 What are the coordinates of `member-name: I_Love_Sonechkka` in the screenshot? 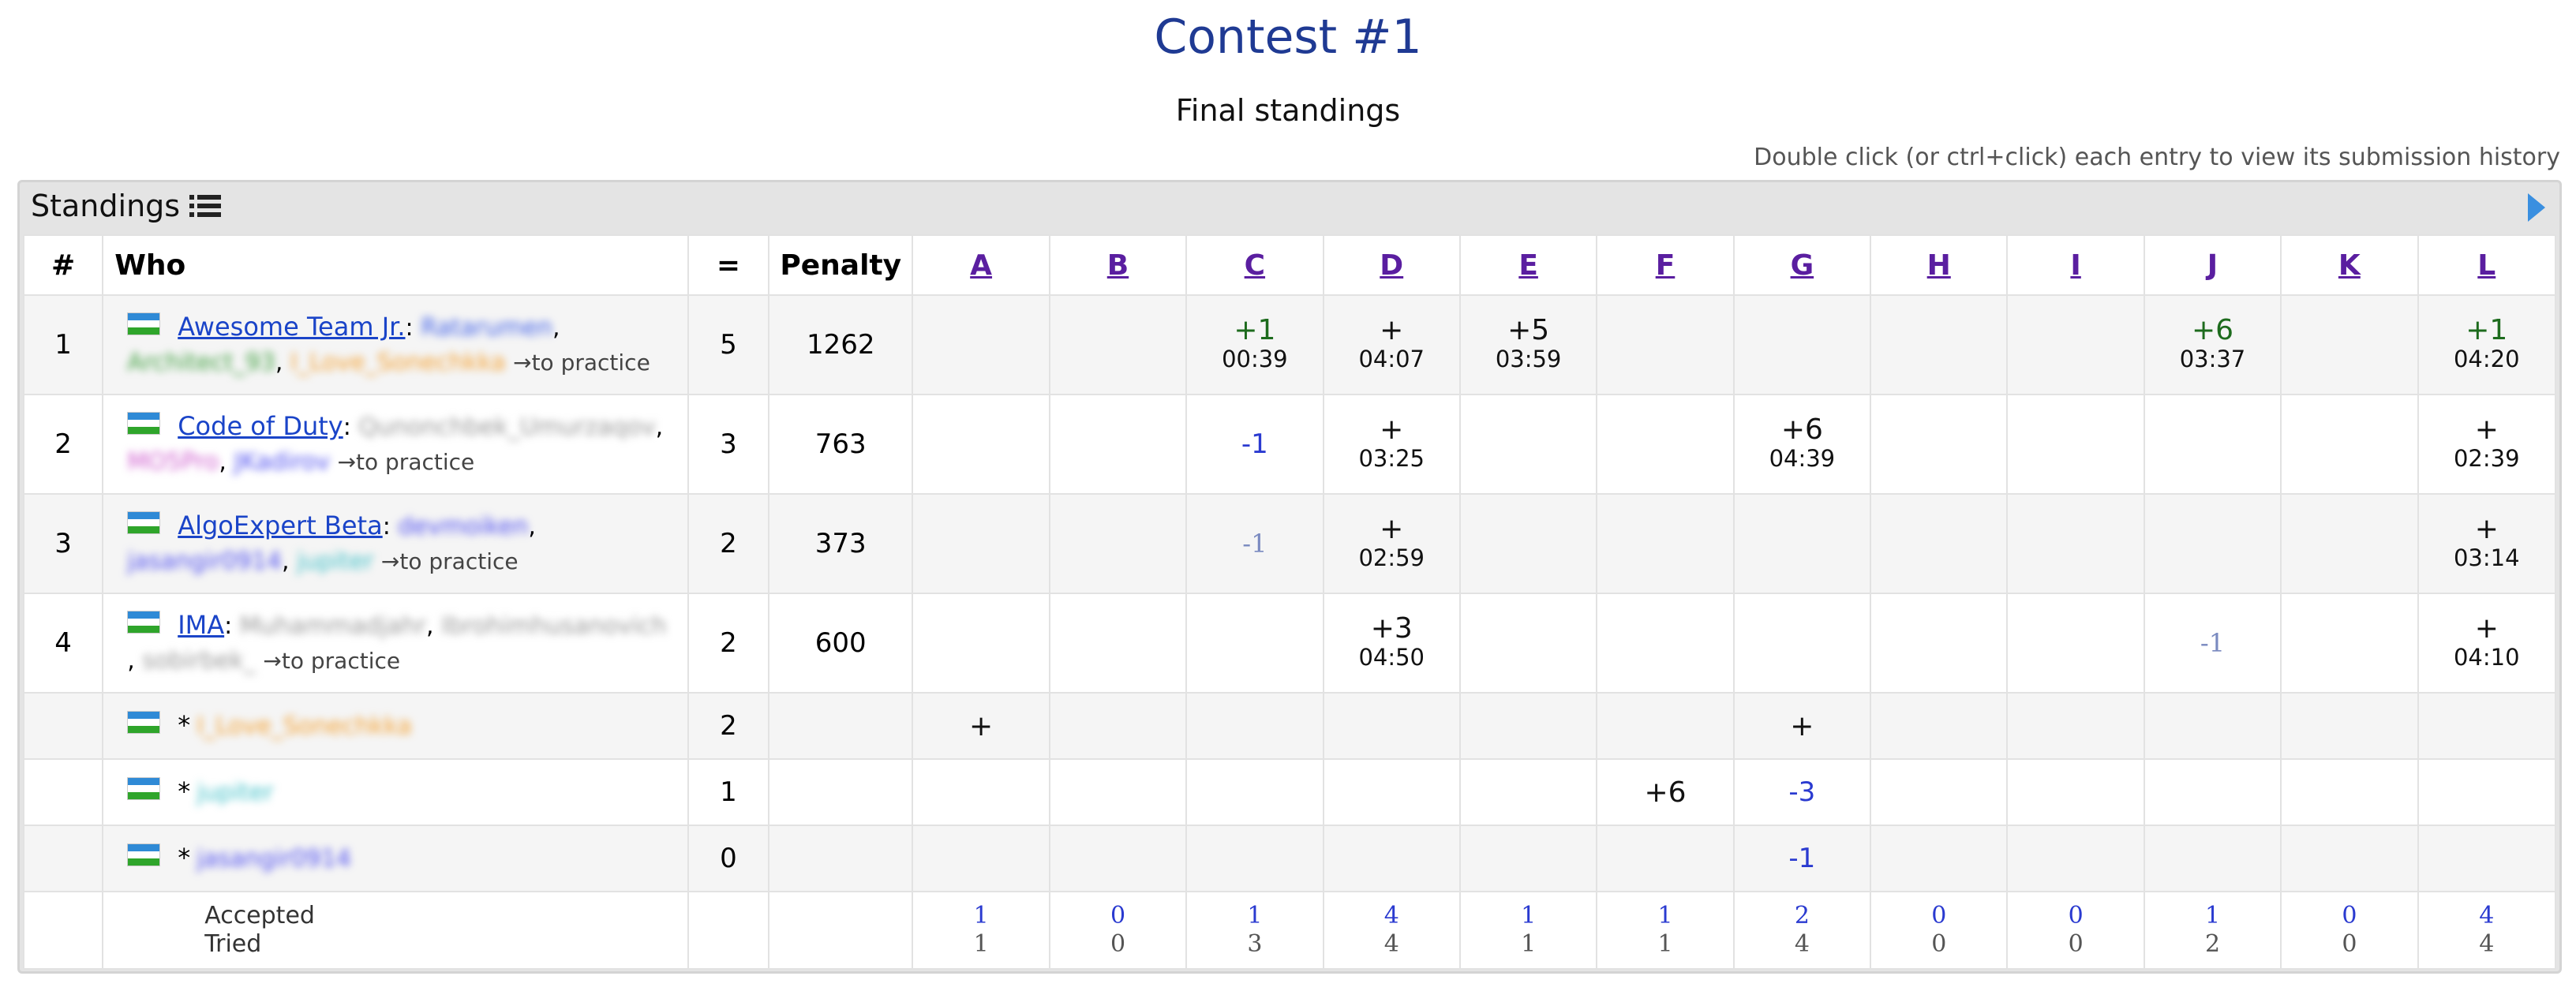 It's located at (398, 363).